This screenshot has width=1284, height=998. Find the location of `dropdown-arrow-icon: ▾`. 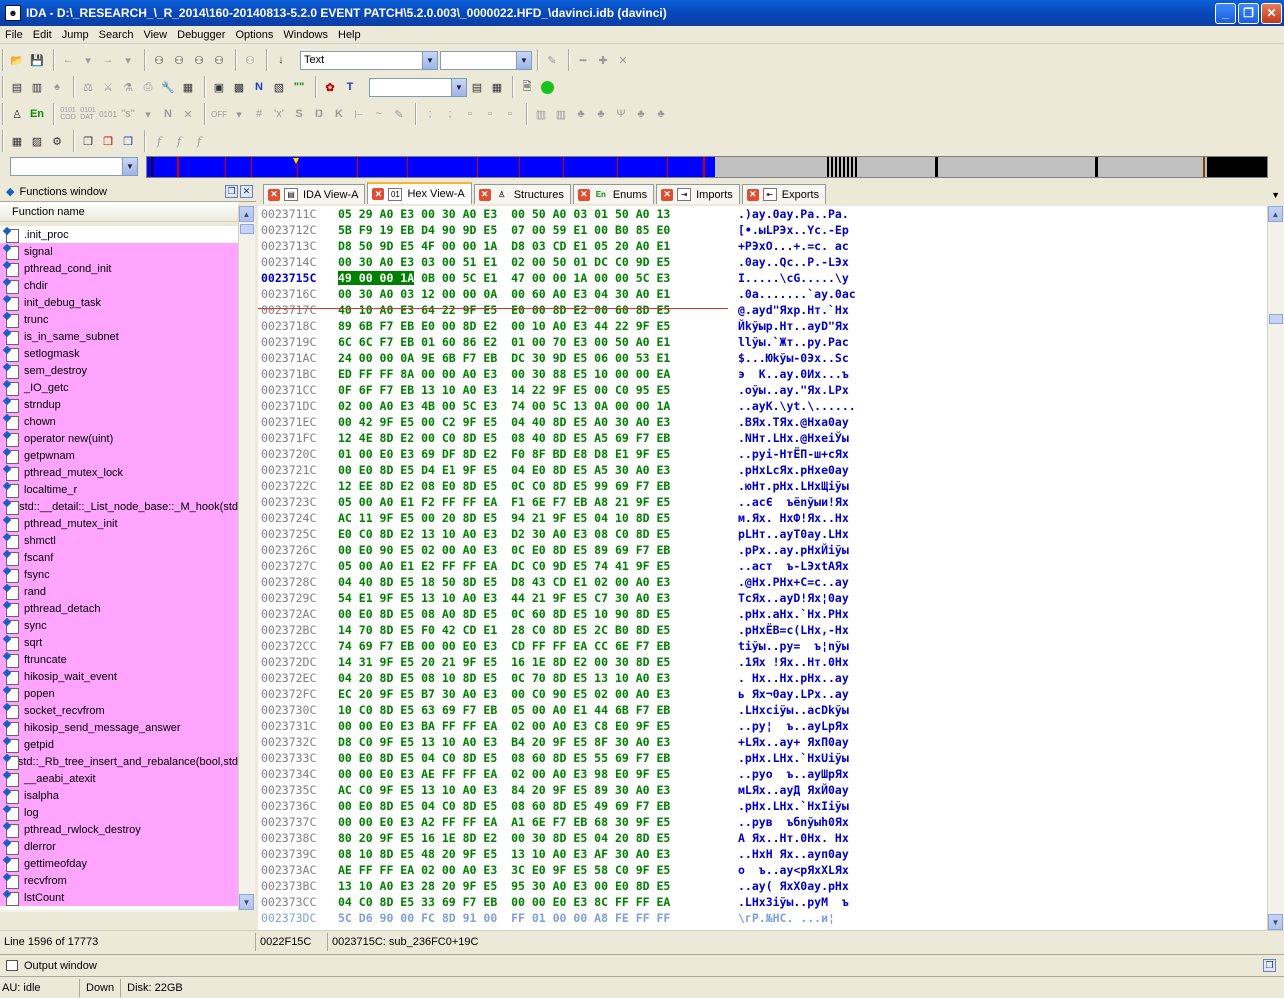

dropdown-arrow-icon: ▾ is located at coordinates (239, 114).